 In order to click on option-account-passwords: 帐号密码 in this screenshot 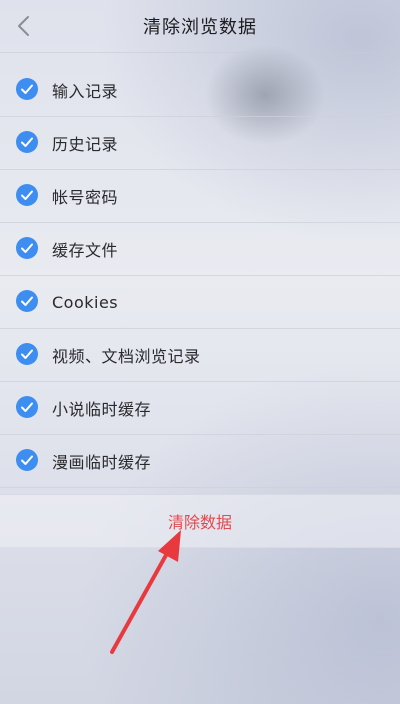, I will do `click(200, 196)`.